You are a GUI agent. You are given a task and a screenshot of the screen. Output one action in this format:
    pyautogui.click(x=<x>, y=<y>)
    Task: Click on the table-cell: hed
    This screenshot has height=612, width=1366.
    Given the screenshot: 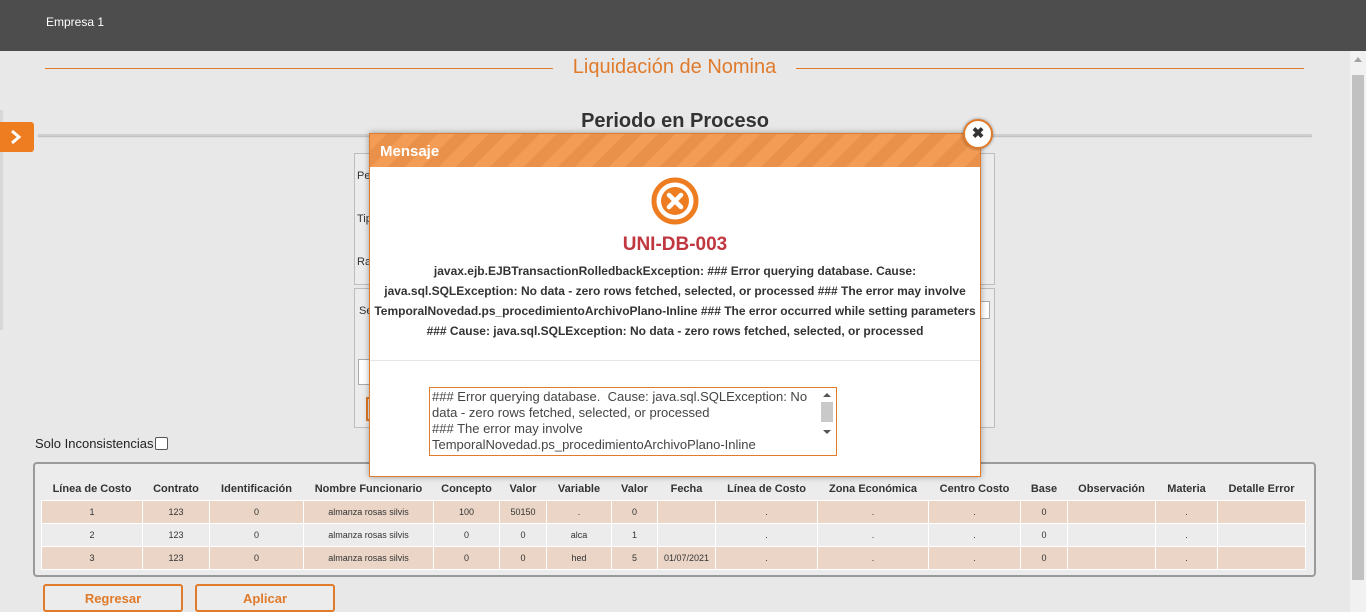 What is the action you would take?
    pyautogui.click(x=579, y=557)
    